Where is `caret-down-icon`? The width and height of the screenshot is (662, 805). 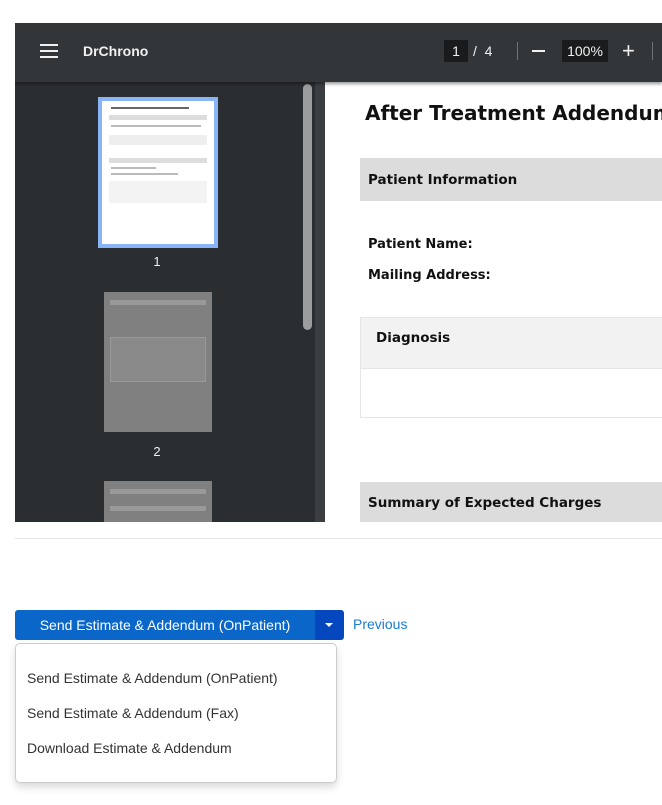 caret-down-icon is located at coordinates (329, 625).